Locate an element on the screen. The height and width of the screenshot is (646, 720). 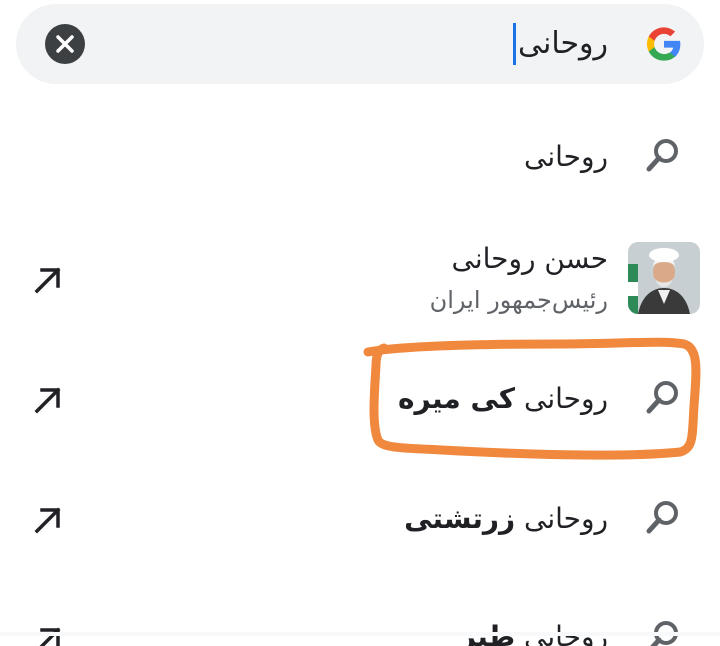
google-g-logo-icon is located at coordinates (663, 44).